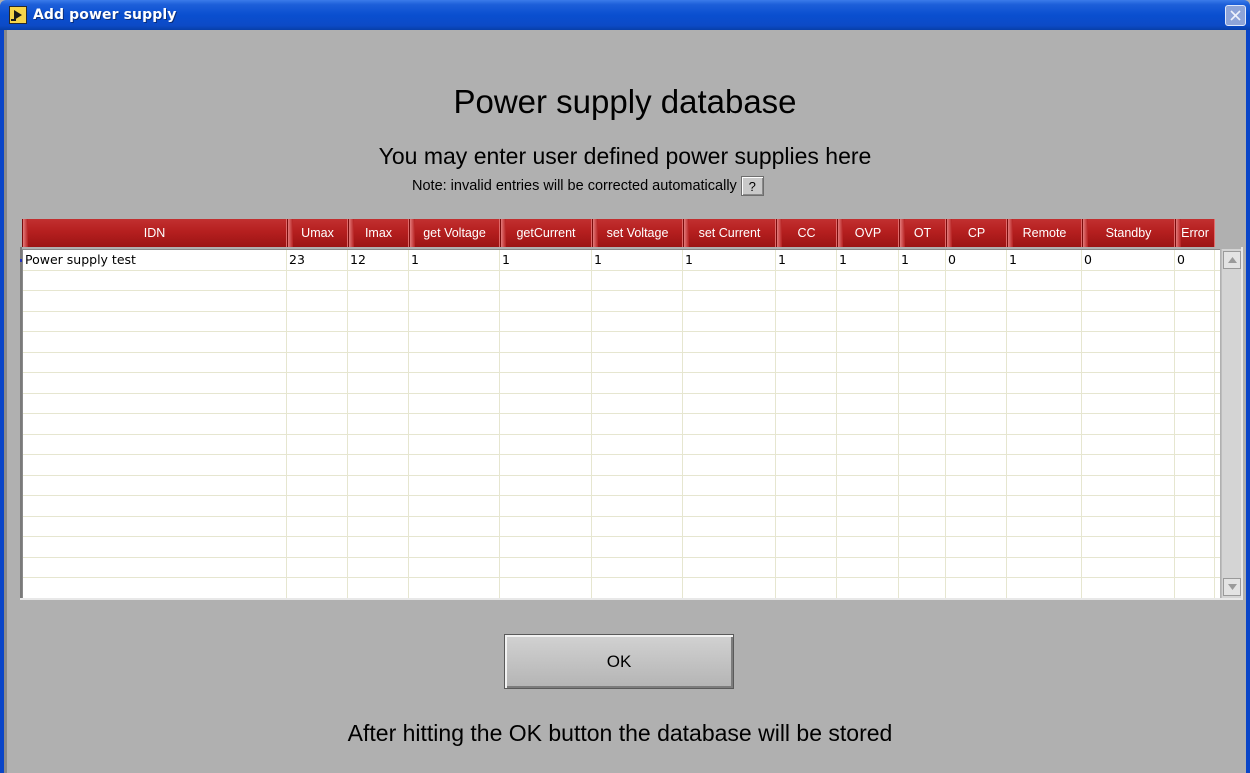 The image size is (1250, 773). Describe the element at coordinates (1232, 260) in the screenshot. I see `scroll-up-button` at that location.